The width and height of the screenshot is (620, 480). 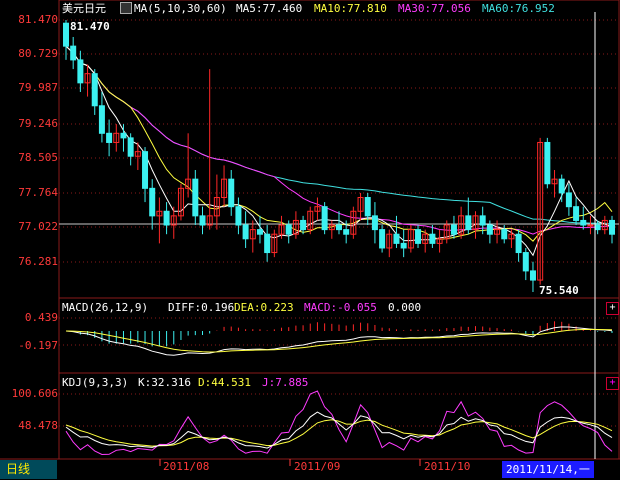 I want to click on kdj-j: J:7.885, so click(x=285, y=382).